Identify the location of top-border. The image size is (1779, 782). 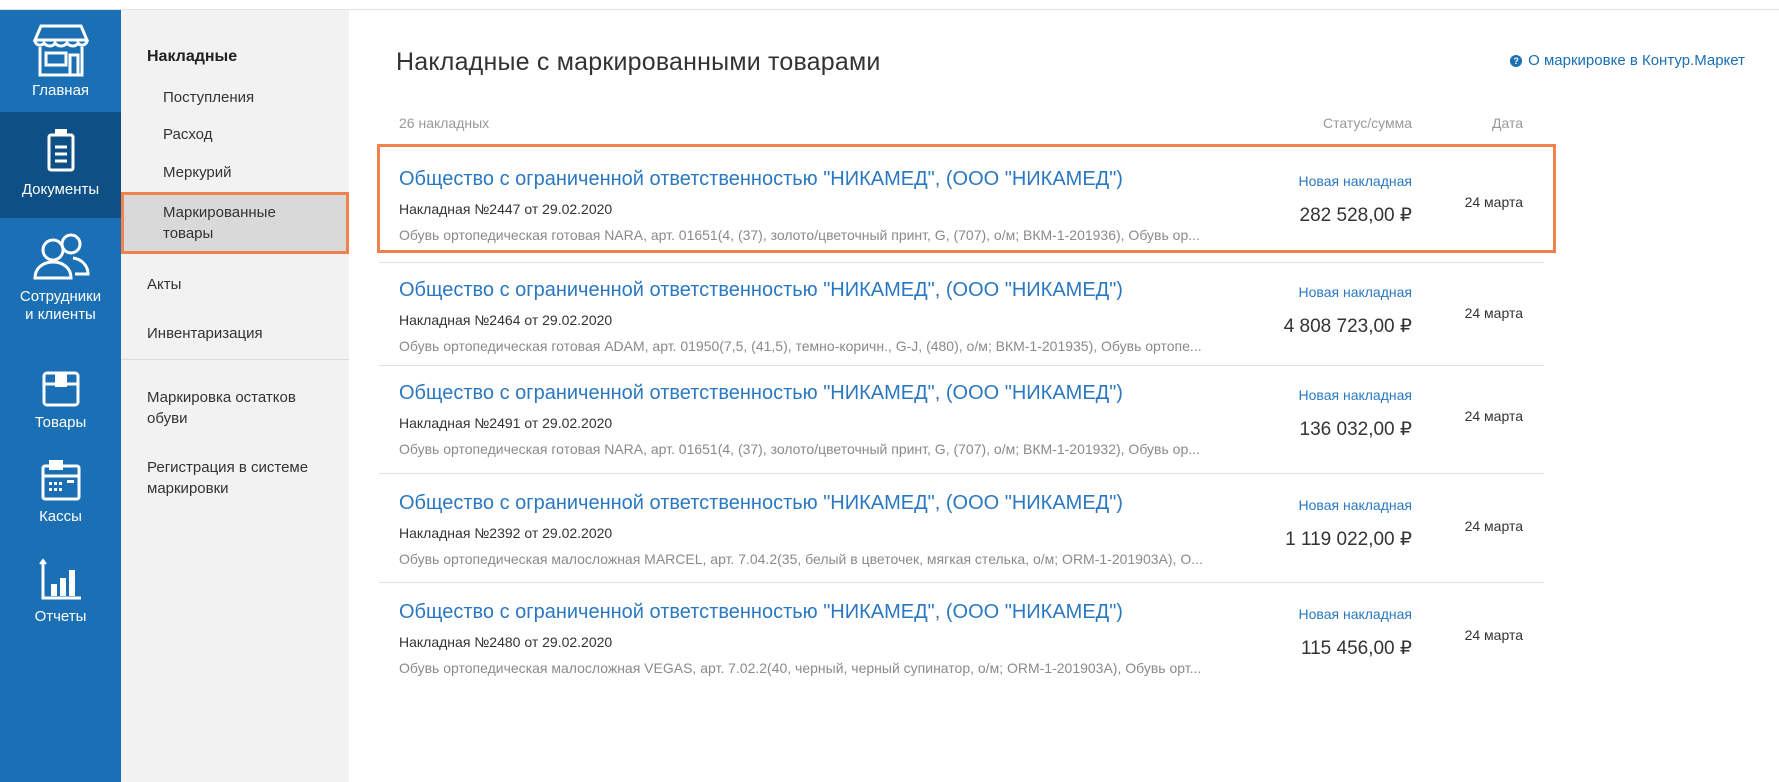
(889, 5).